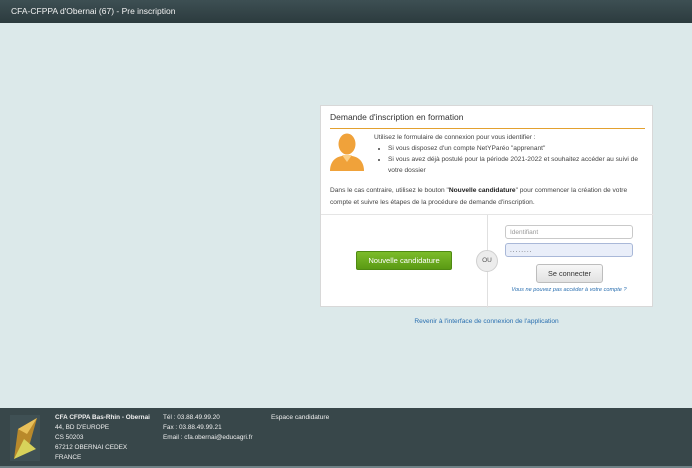 This screenshot has width=692, height=468. What do you see at coordinates (300, 417) in the screenshot?
I see `footer-space-label: Espace candidature` at bounding box center [300, 417].